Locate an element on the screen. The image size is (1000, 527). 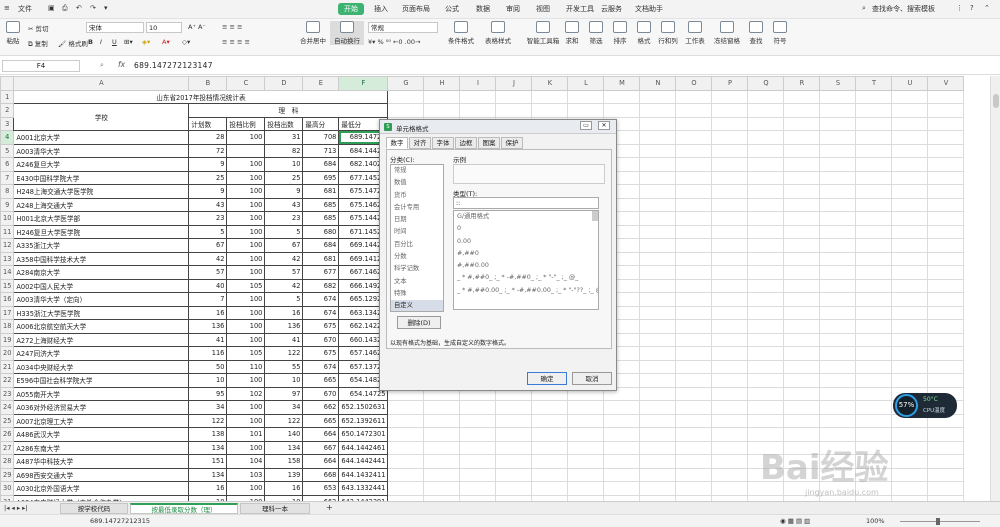
row-header-5: 5 is located at coordinates (7, 150).